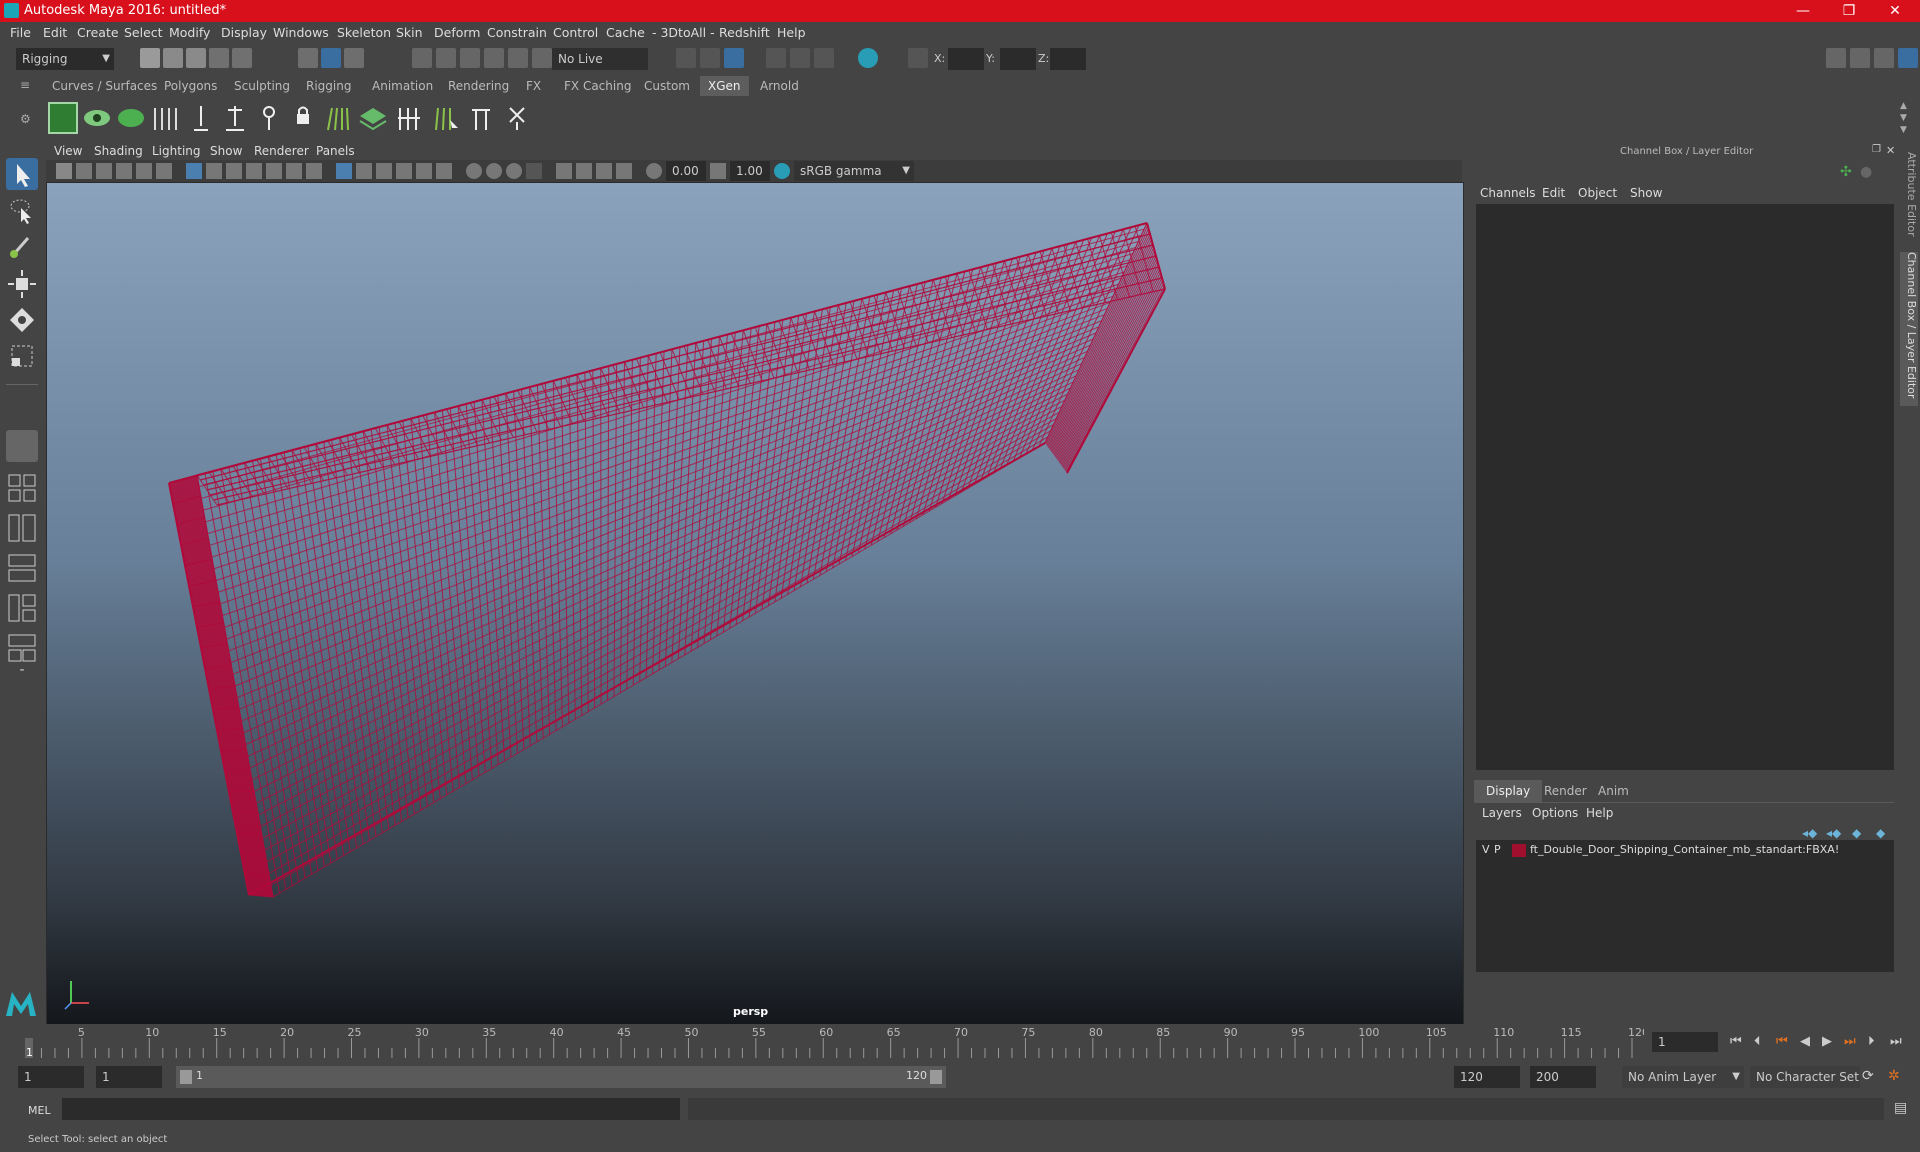 The width and height of the screenshot is (1920, 1152). I want to click on exposure-icon, so click(654, 171).